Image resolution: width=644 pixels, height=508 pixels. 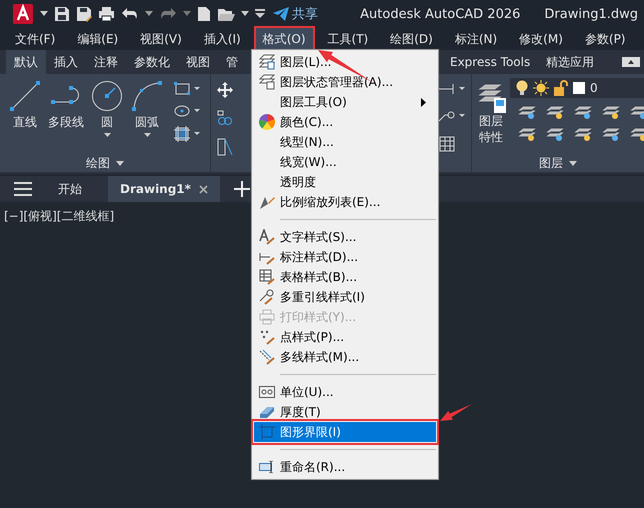 I want to click on draw-tool-button: 圆弧, so click(x=147, y=116).